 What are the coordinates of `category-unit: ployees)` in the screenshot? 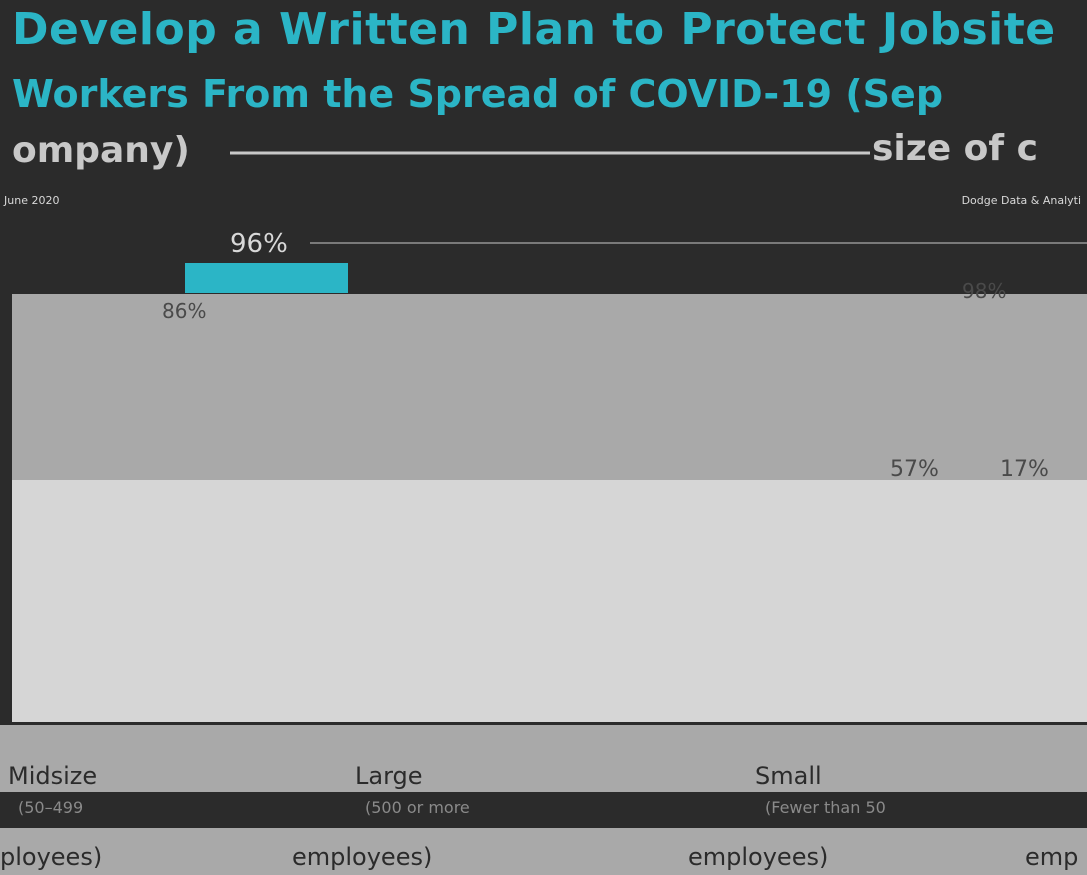 It's located at (51, 857).